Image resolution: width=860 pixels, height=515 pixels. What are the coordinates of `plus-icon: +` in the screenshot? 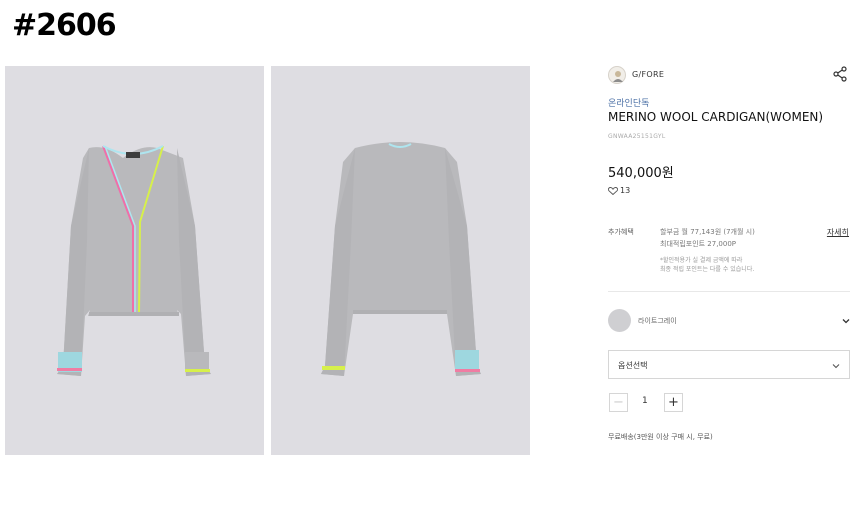 It's located at (673, 402).